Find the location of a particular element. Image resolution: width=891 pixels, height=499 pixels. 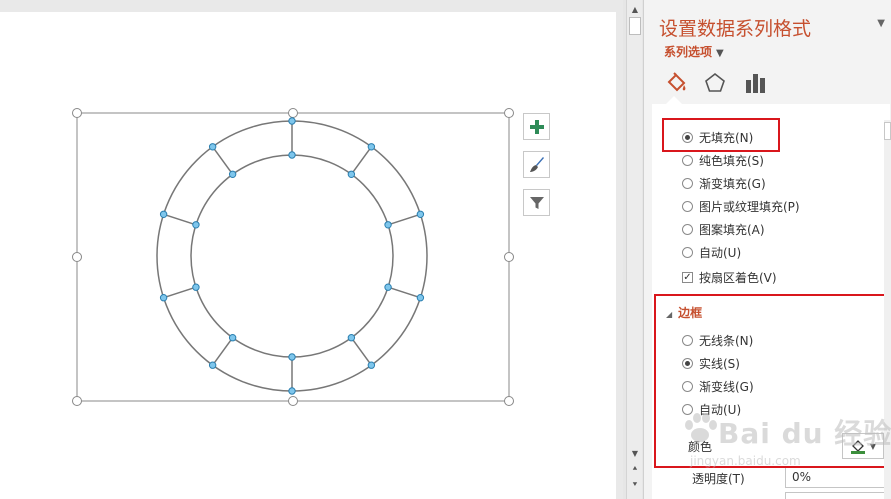

fill-line-tab-icon is located at coordinates (677, 83).